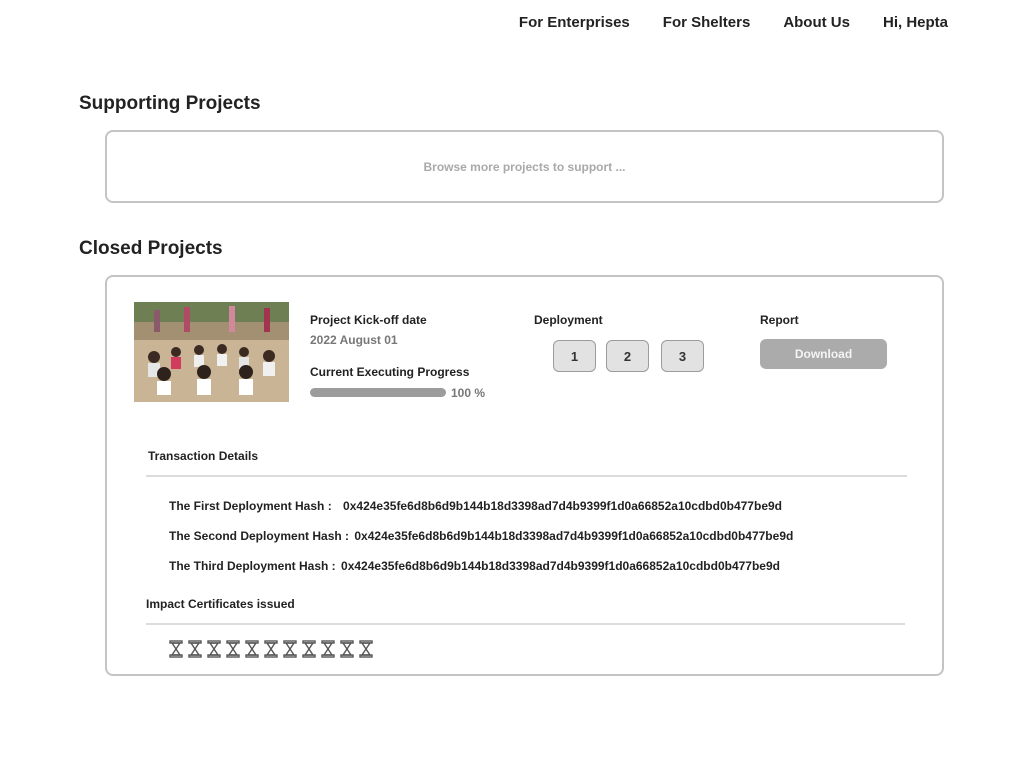  I want to click on nav-for-enterprises: For Enterprises, so click(574, 22).